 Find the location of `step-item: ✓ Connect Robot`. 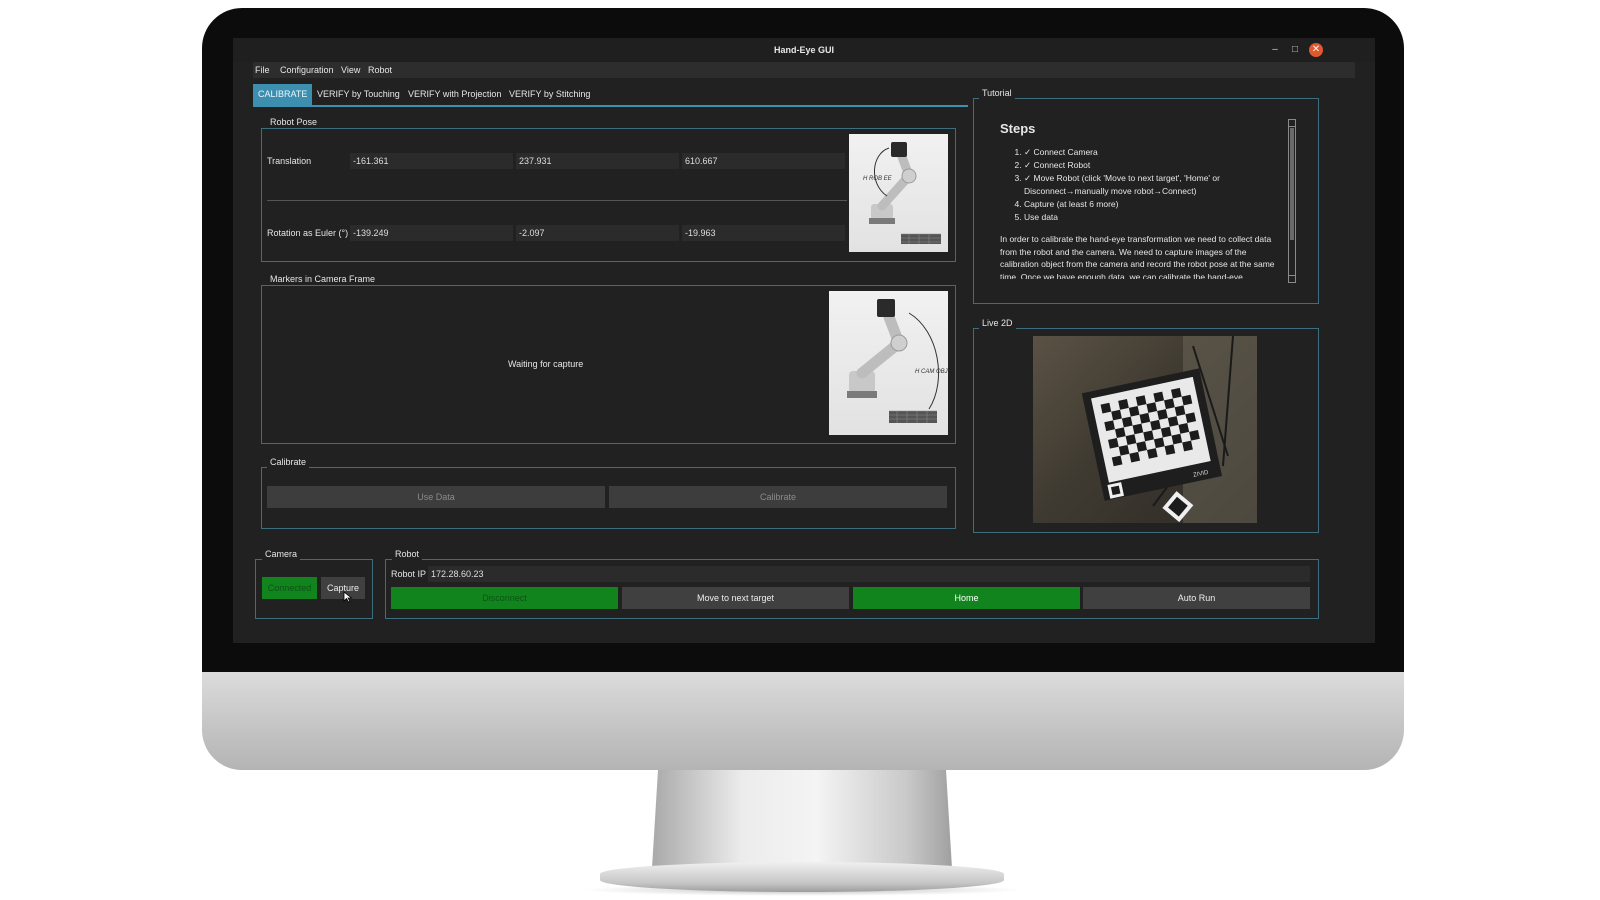

step-item: ✓ Connect Robot is located at coordinates (1151, 165).